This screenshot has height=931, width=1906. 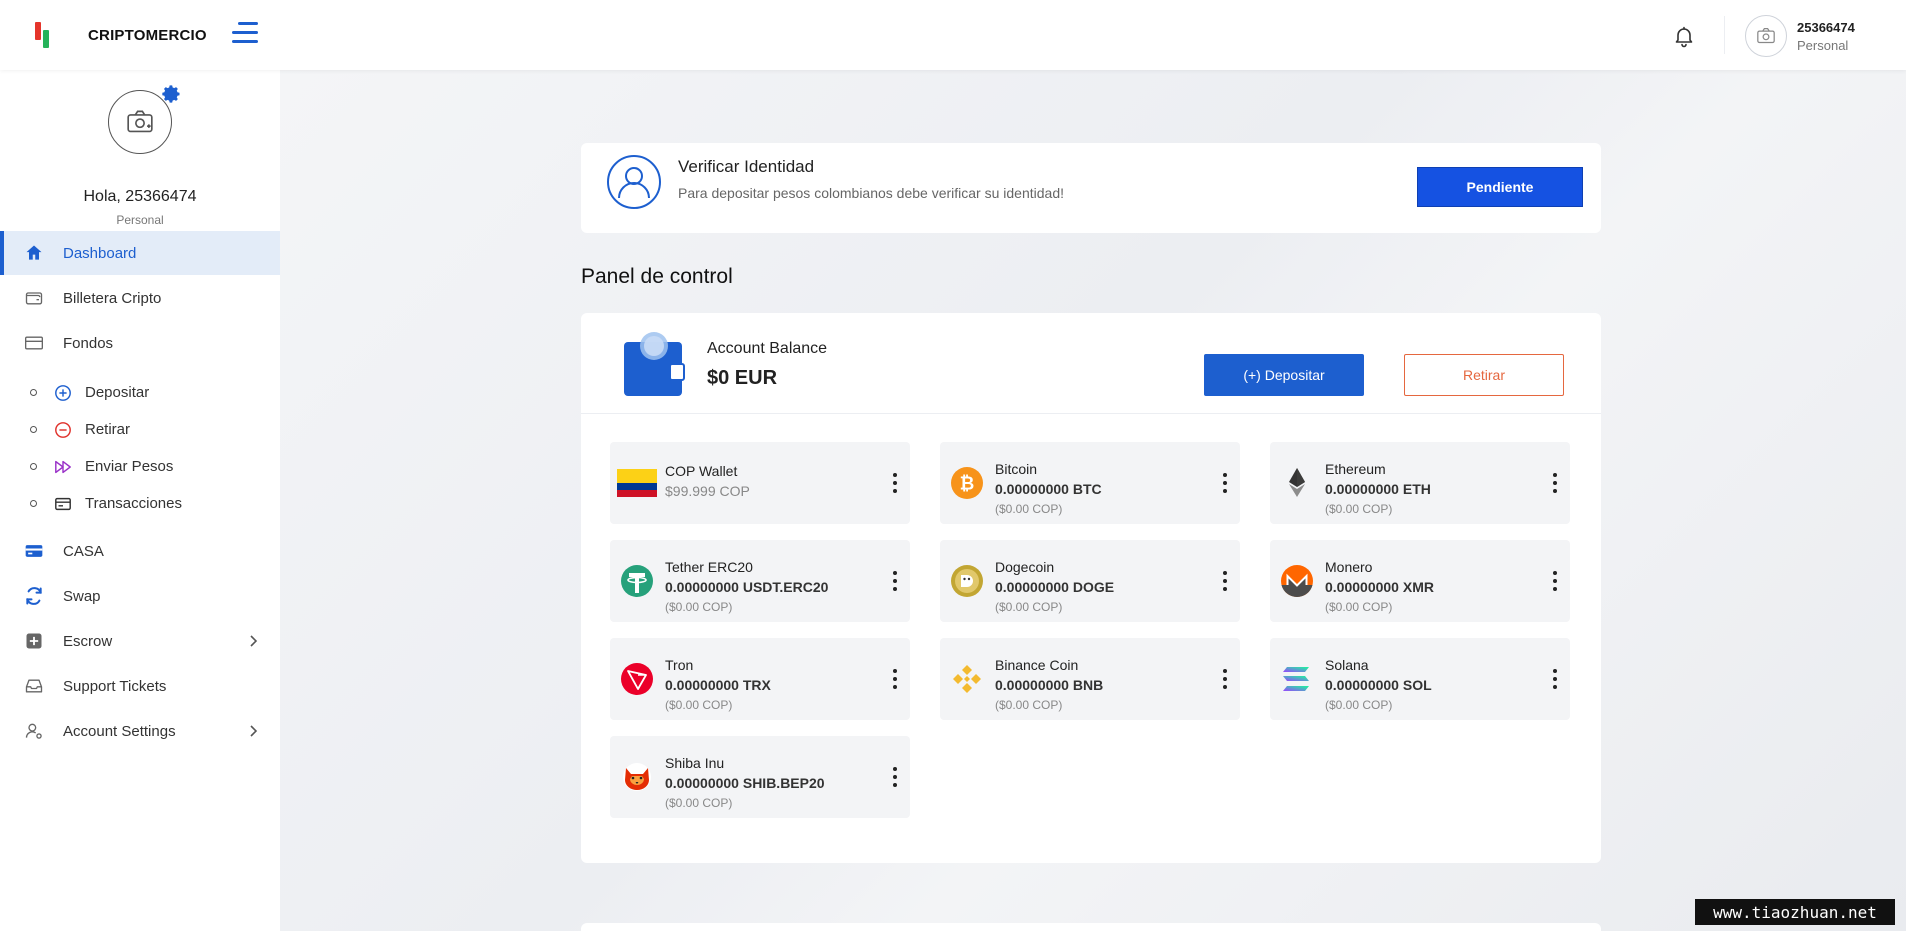 What do you see at coordinates (140, 596) in the screenshot?
I see `sidebar-item-swap: Swap` at bounding box center [140, 596].